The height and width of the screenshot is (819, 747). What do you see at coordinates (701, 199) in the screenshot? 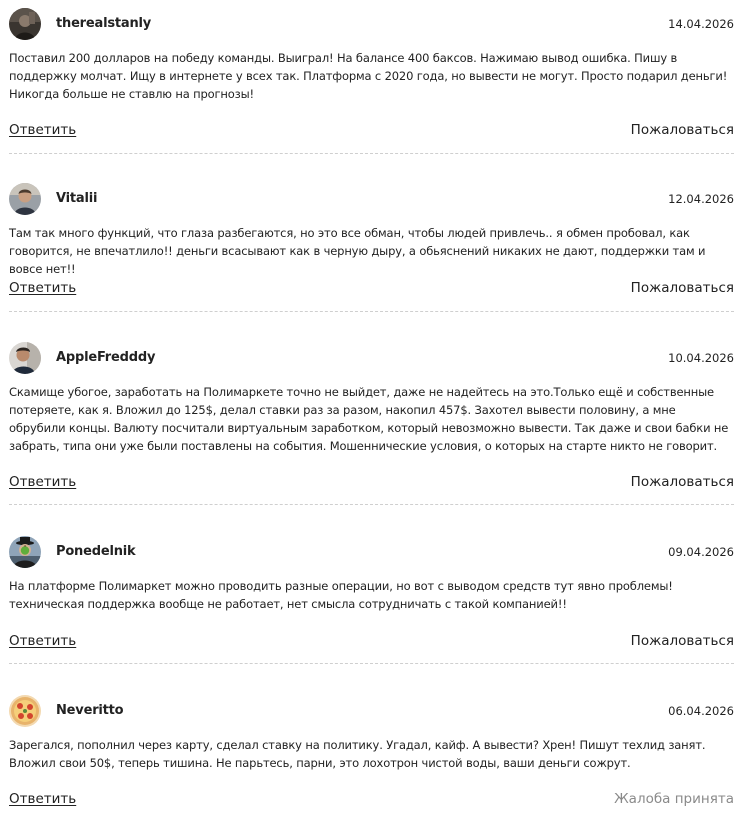
I see `comment-date: 12.04.2026` at bounding box center [701, 199].